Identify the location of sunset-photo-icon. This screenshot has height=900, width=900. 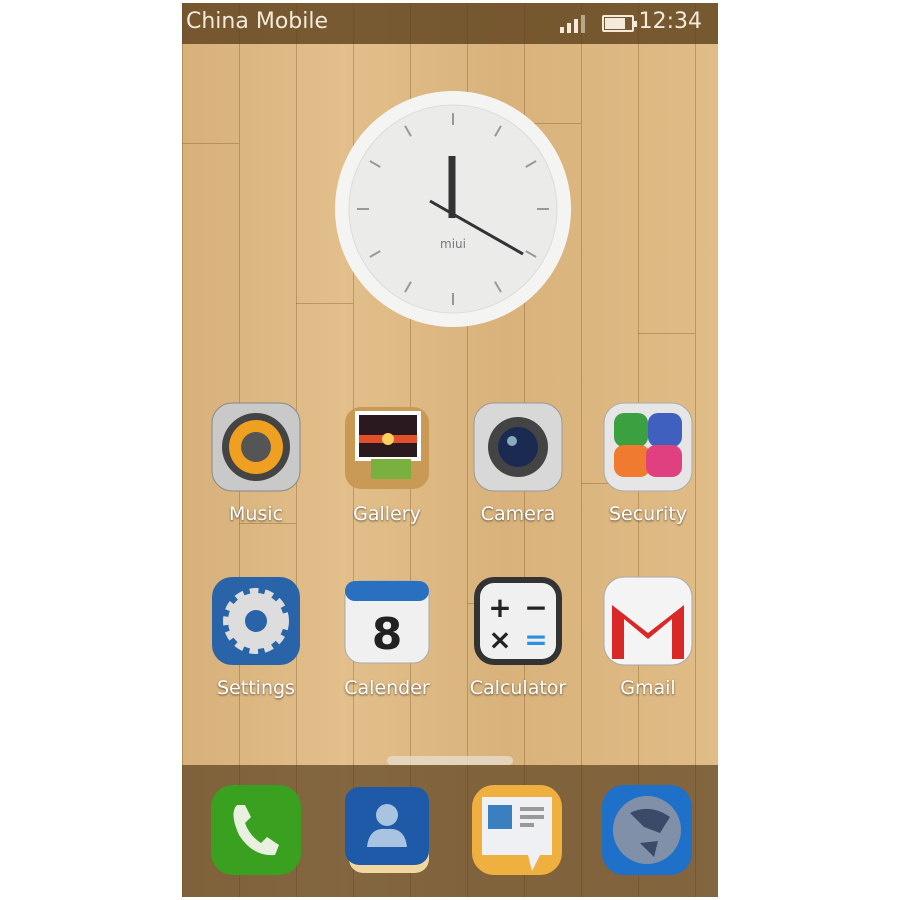
(387, 448).